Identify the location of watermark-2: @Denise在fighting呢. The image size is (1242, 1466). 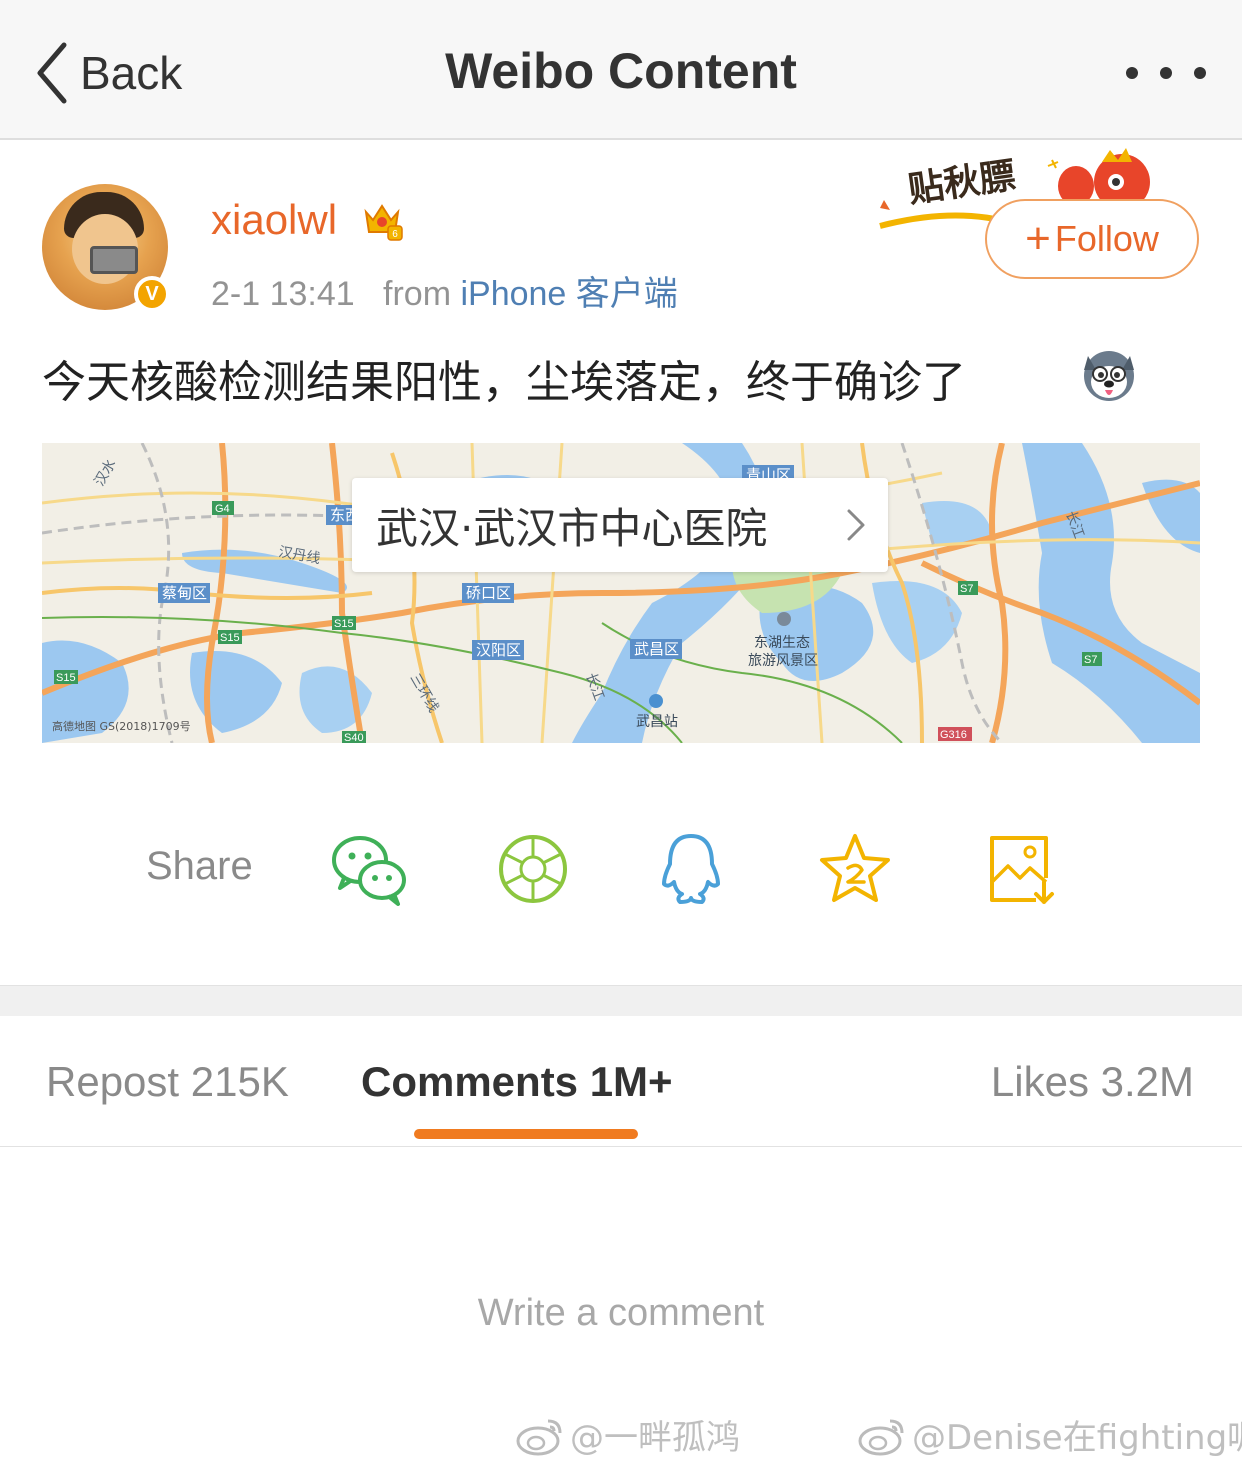
(1049, 1434).